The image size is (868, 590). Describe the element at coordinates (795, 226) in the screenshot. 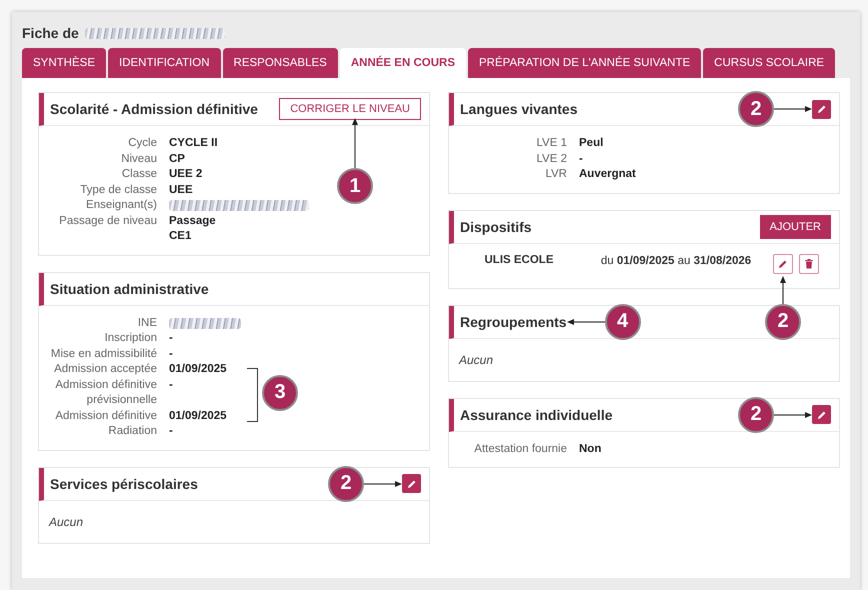

I see `add-button: AJOUTER` at that location.